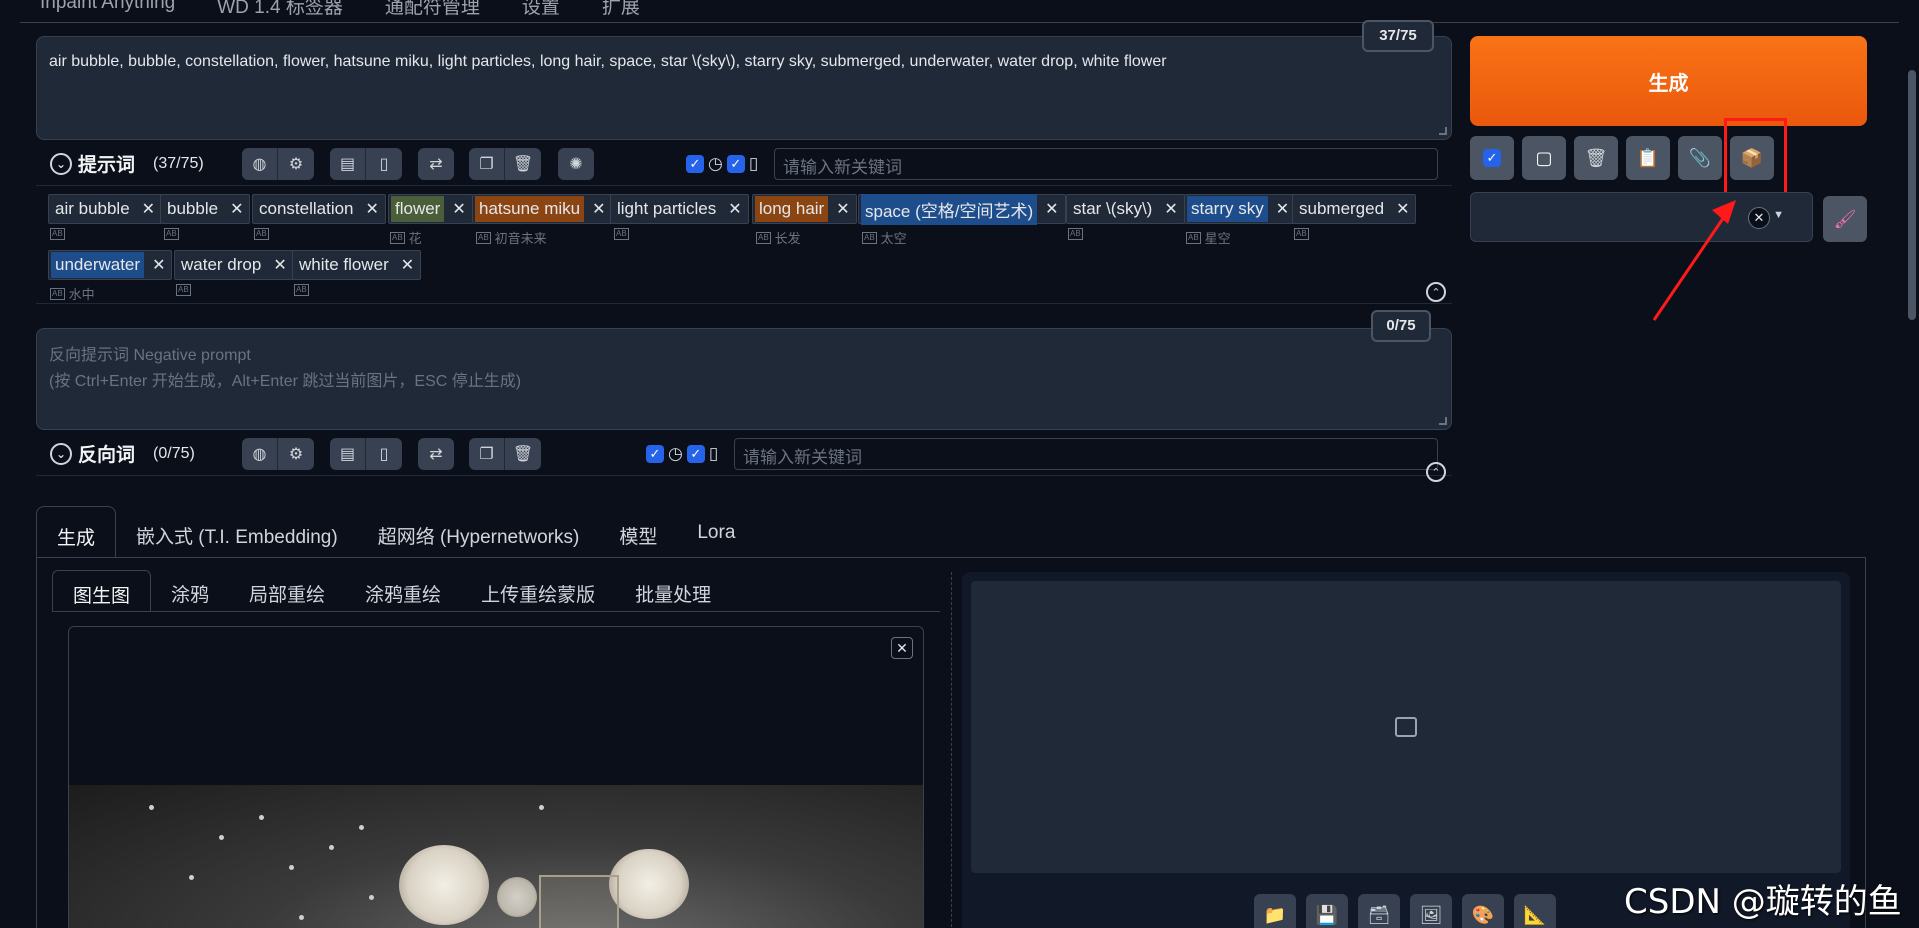 This screenshot has height=928, width=1919. Describe the element at coordinates (1778, 215) in the screenshot. I see `dropdown-arrow-icon: ▼` at that location.